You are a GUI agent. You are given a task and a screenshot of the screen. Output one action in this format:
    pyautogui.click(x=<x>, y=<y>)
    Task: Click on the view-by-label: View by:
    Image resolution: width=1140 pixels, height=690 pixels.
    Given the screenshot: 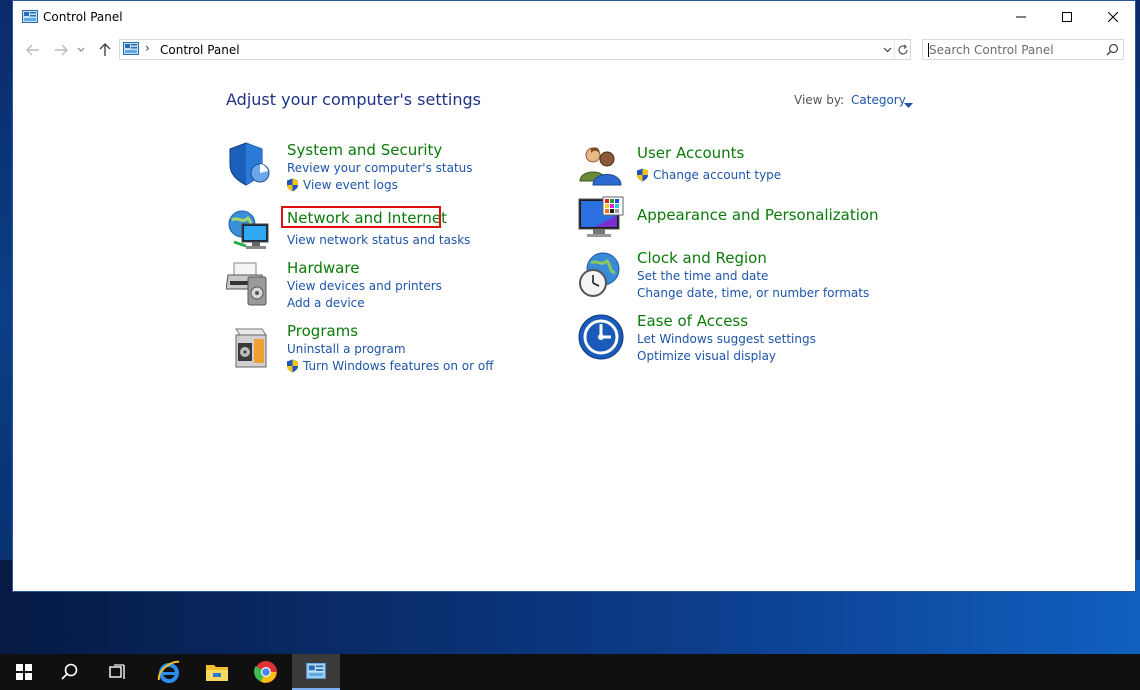 What is the action you would take?
    pyautogui.click(x=819, y=100)
    